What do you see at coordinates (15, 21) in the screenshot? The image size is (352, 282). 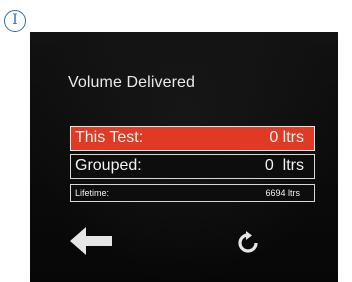 I see `step-marker-badge: I` at bounding box center [15, 21].